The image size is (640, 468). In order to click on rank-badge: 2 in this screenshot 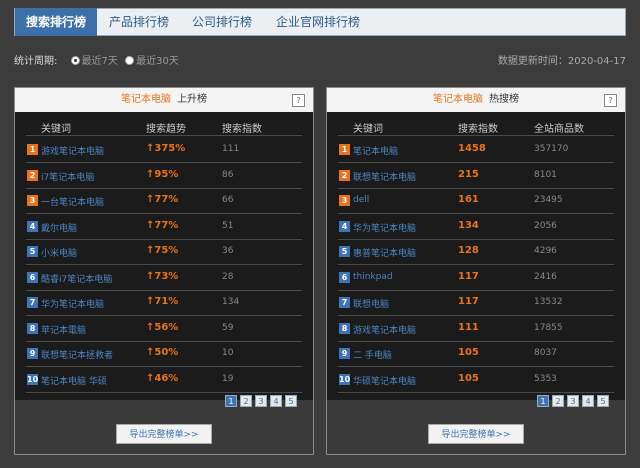, I will do `click(32, 175)`.